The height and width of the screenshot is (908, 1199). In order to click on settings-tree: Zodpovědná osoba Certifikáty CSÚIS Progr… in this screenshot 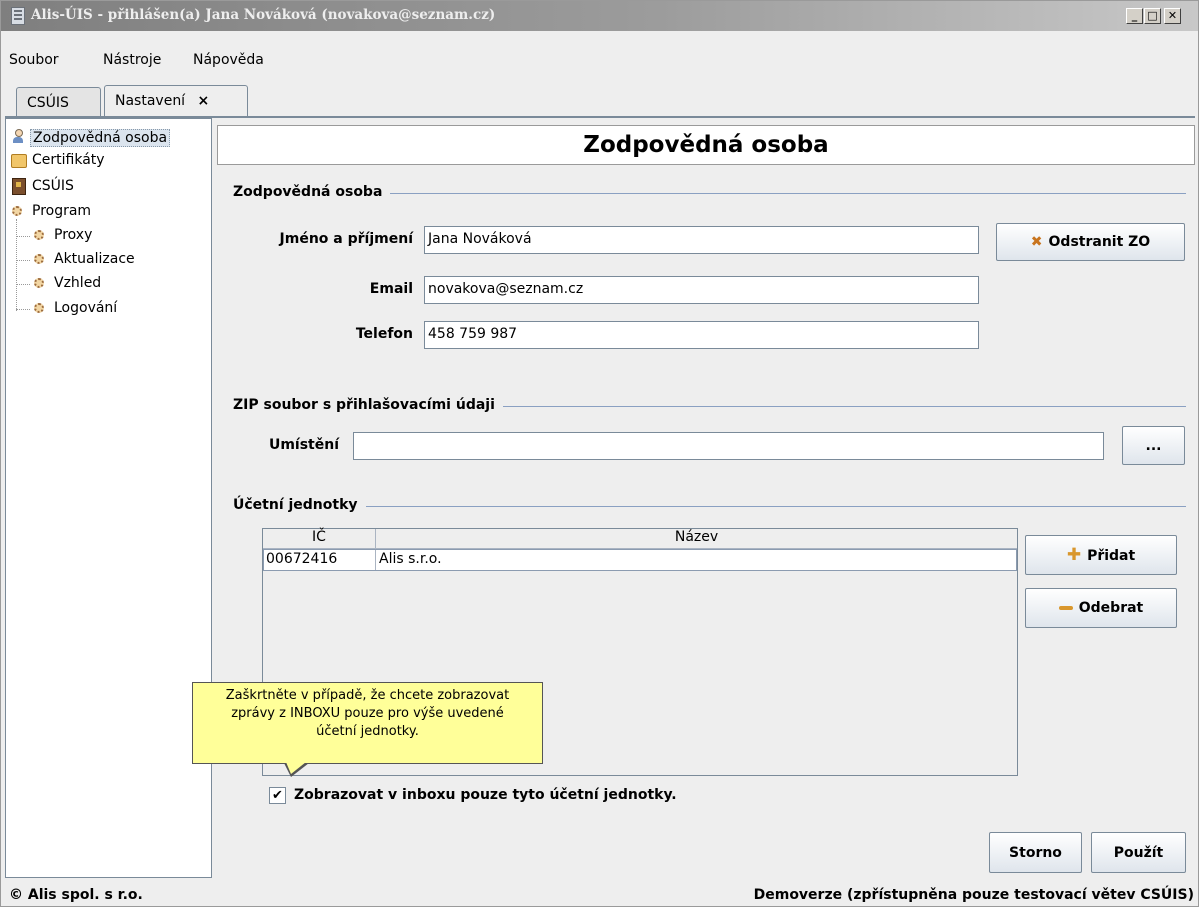, I will do `click(108, 498)`.